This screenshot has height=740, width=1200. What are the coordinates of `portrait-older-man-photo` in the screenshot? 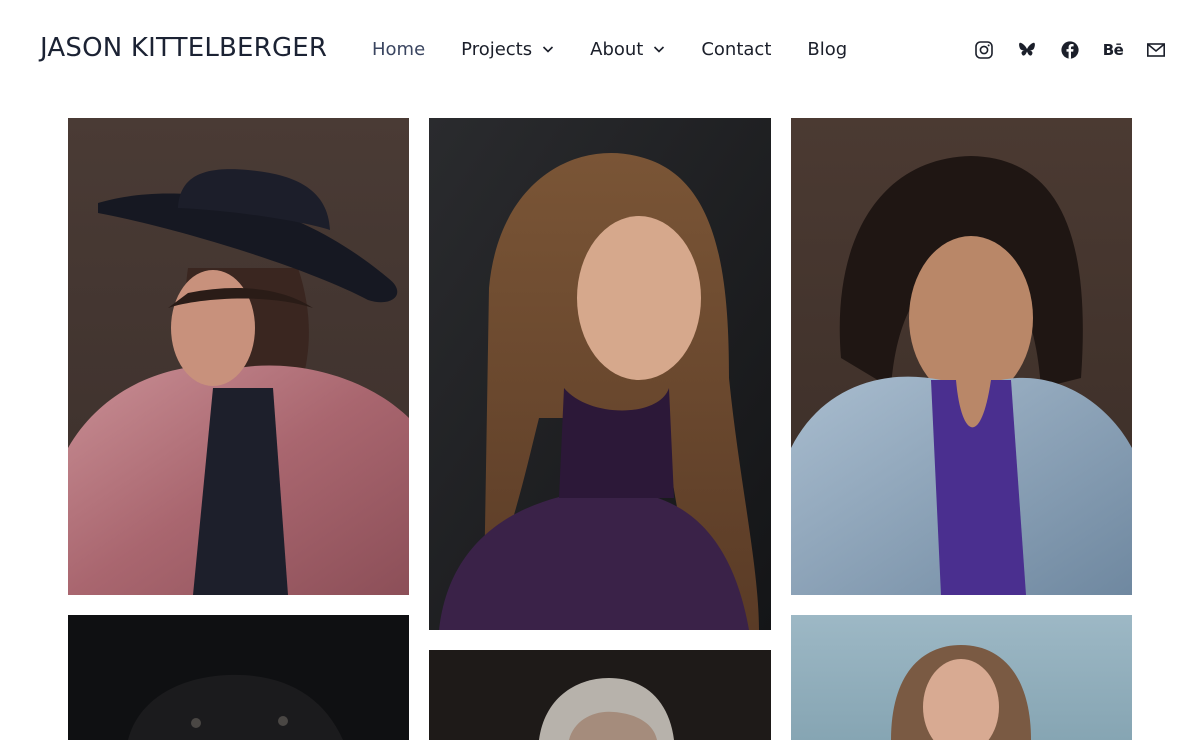 It's located at (600, 695).